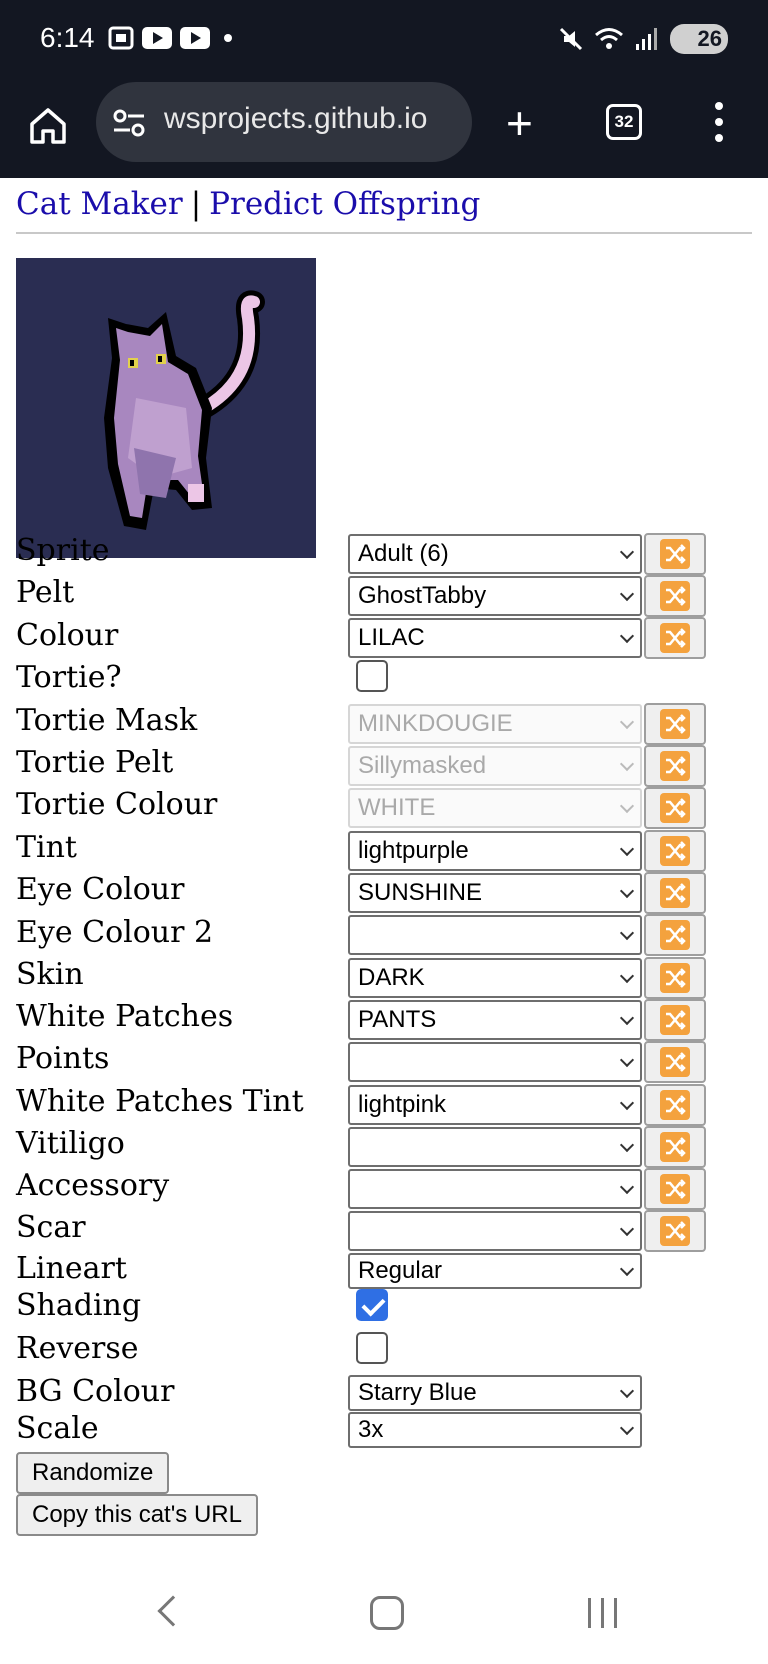 The height and width of the screenshot is (1664, 768). Describe the element at coordinates (495, 808) in the screenshot. I see `tortie-colour-select: WHITE` at that location.